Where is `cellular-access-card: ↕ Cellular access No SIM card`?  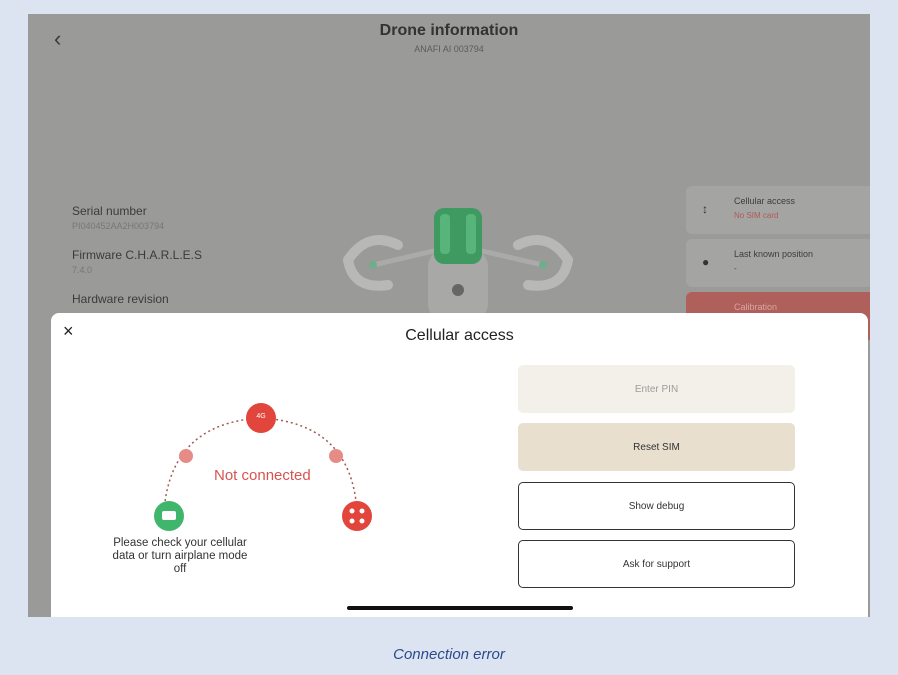
cellular-access-card: ↕ Cellular access No SIM card is located at coordinates (778, 210).